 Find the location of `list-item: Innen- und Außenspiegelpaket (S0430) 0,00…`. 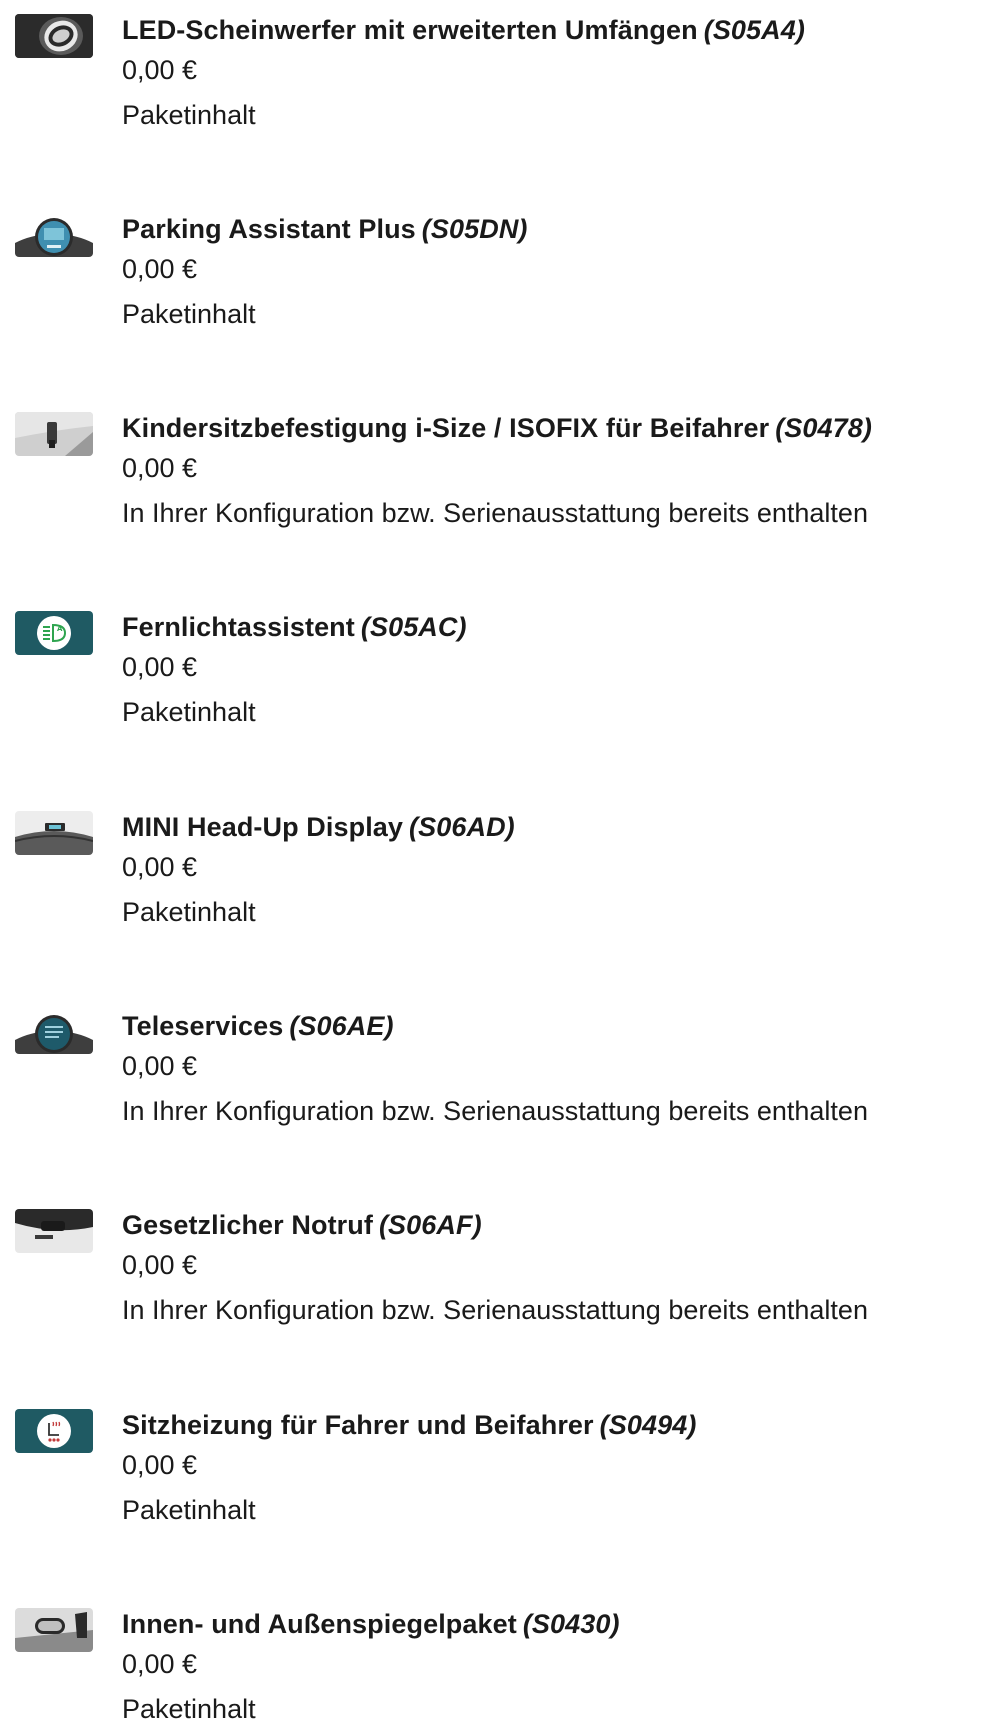

list-item: Innen- und Außenspiegelpaket (S0430) 0,00… is located at coordinates (493, 1665).